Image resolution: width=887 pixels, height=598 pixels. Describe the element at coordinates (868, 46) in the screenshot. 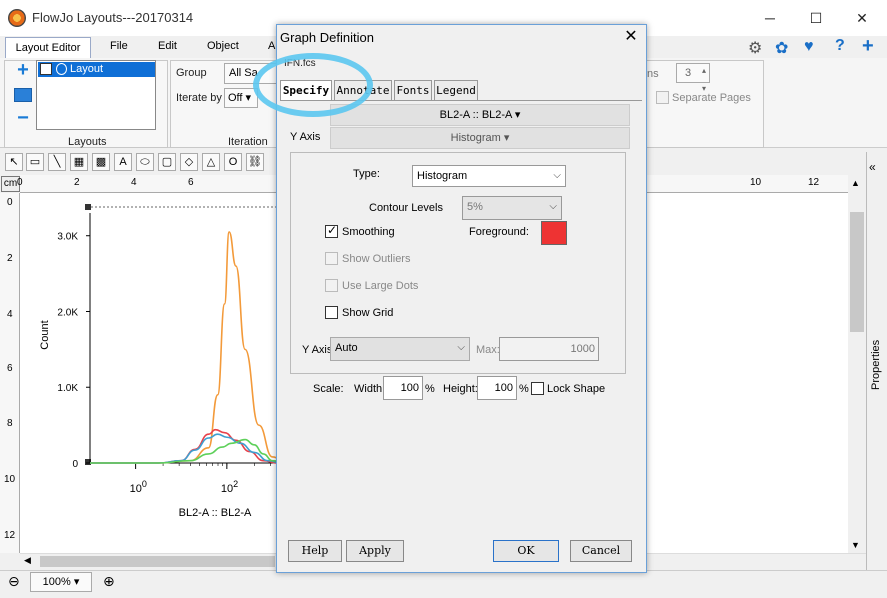

I see `add-icon: +` at that location.